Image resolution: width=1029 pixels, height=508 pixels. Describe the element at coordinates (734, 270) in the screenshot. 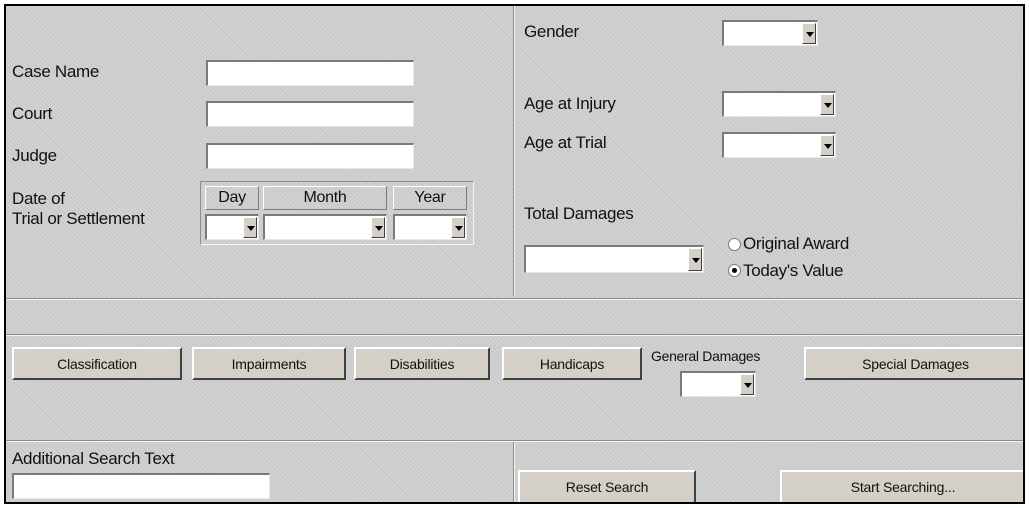

I see `todays-value-radio` at that location.